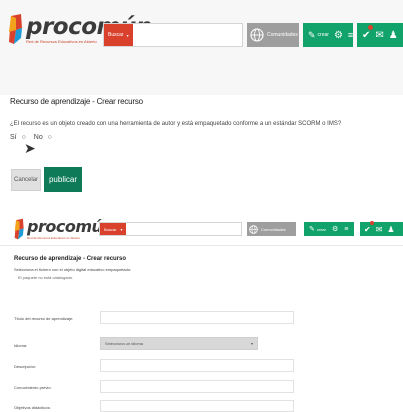 The width and height of the screenshot is (403, 412). I want to click on description-field-input, so click(197, 365).